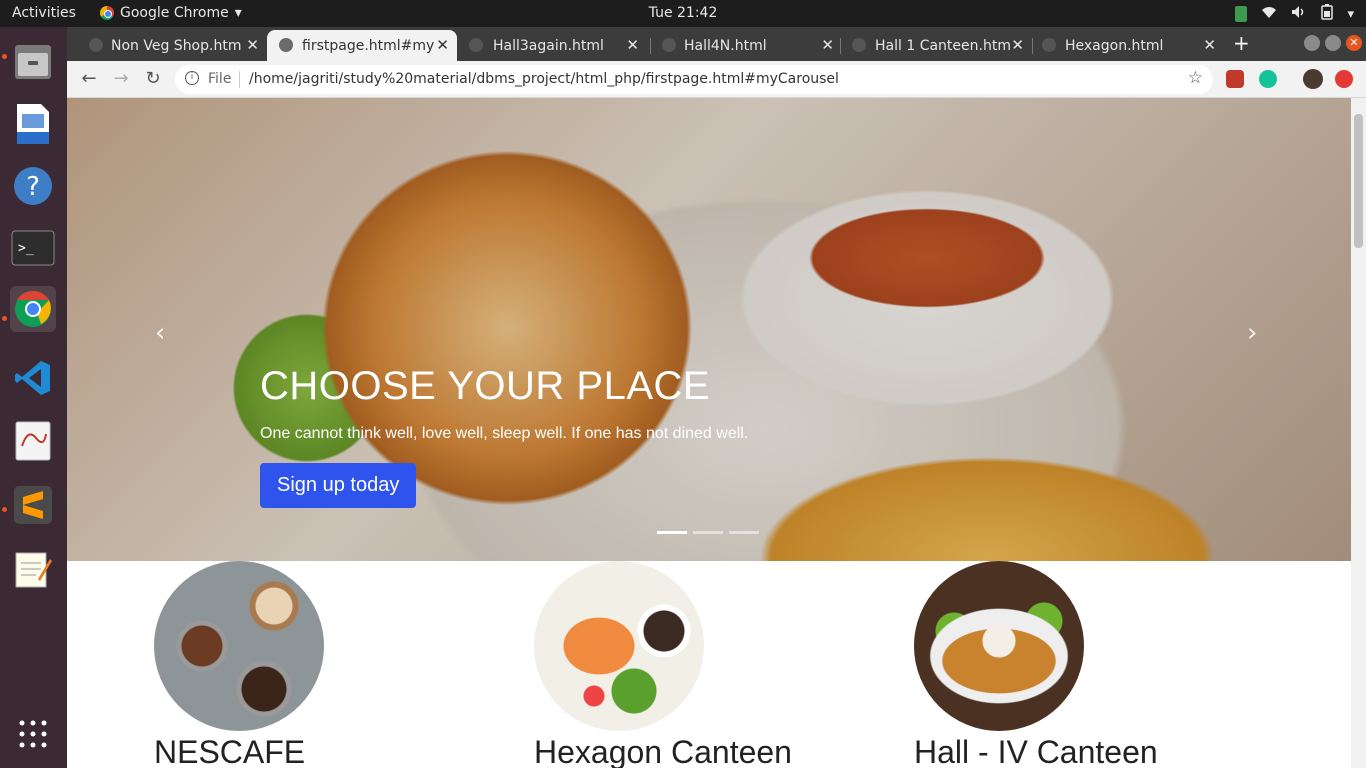 This screenshot has height=768, width=1366. Describe the element at coordinates (33, 505) in the screenshot. I see `sublime-icon` at that location.